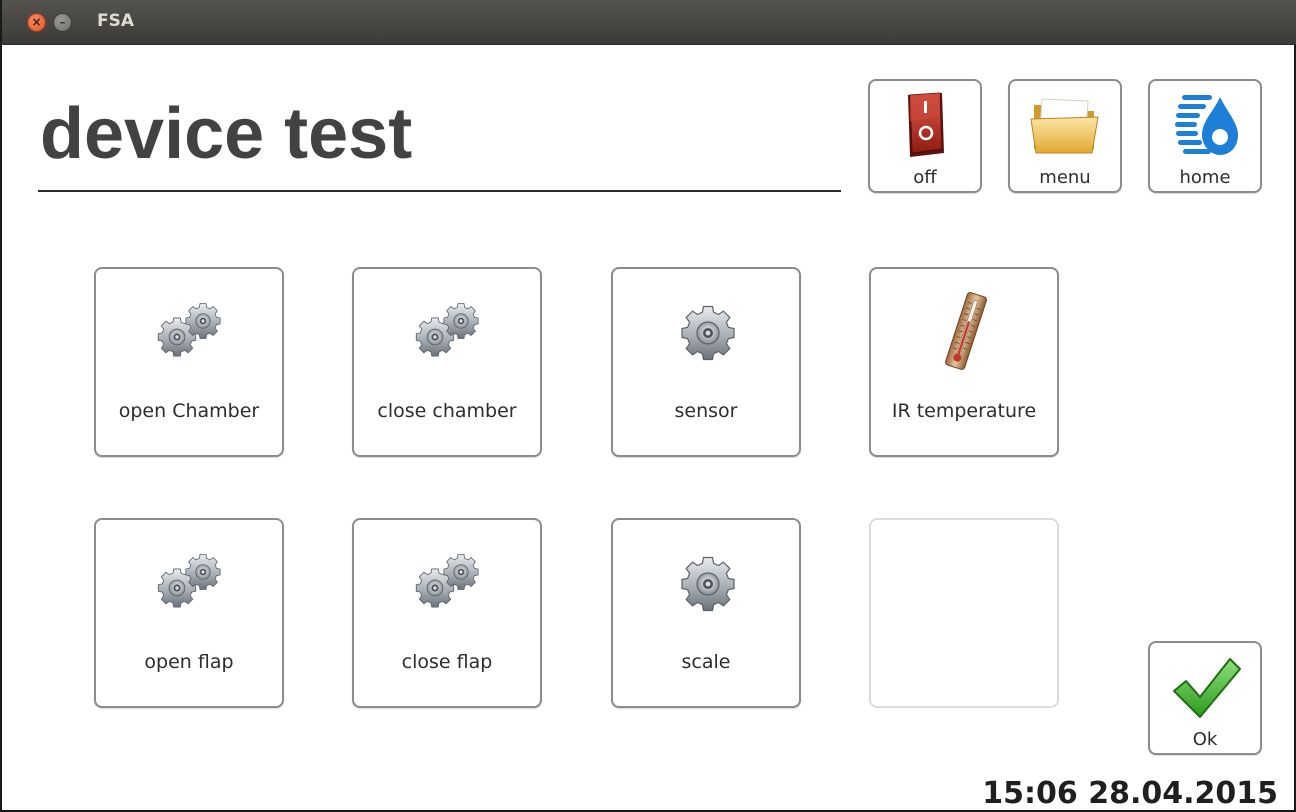  What do you see at coordinates (925, 177) in the screenshot?
I see `off-label: off` at bounding box center [925, 177].